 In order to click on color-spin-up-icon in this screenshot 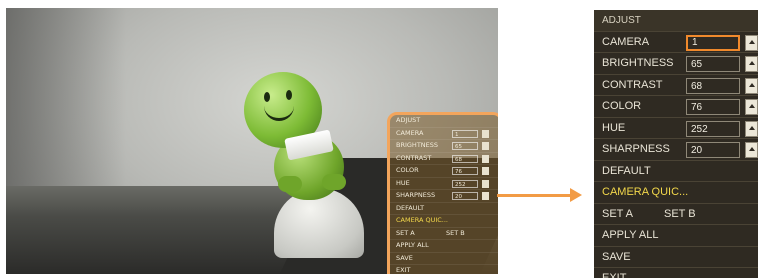, I will do `click(751, 107)`.